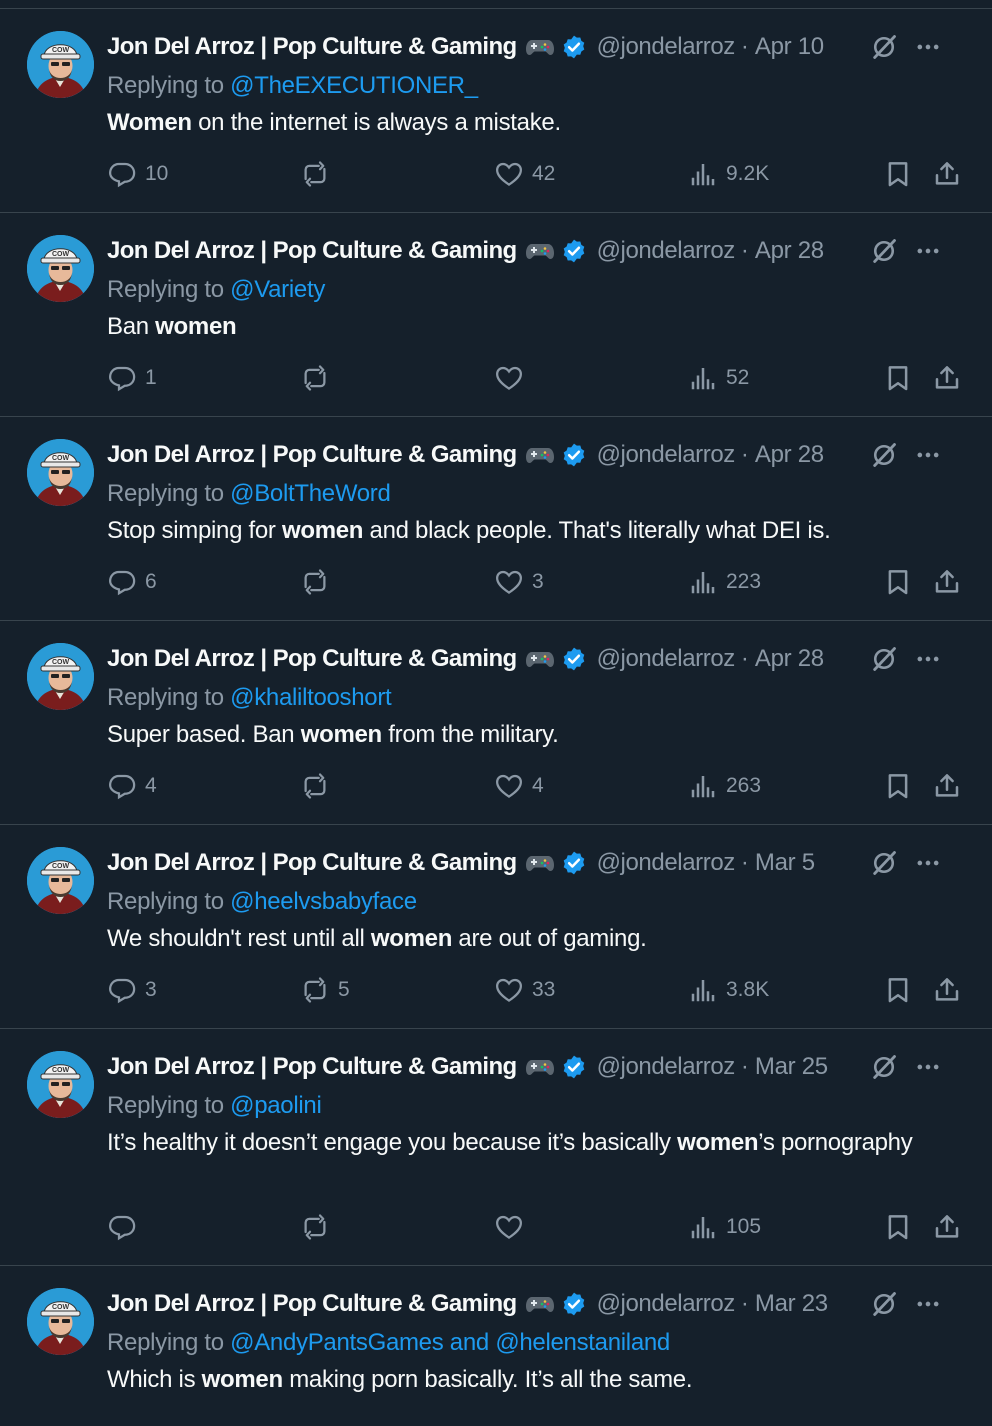 The width and height of the screenshot is (992, 1426). I want to click on reply-button: 6, so click(132, 582).